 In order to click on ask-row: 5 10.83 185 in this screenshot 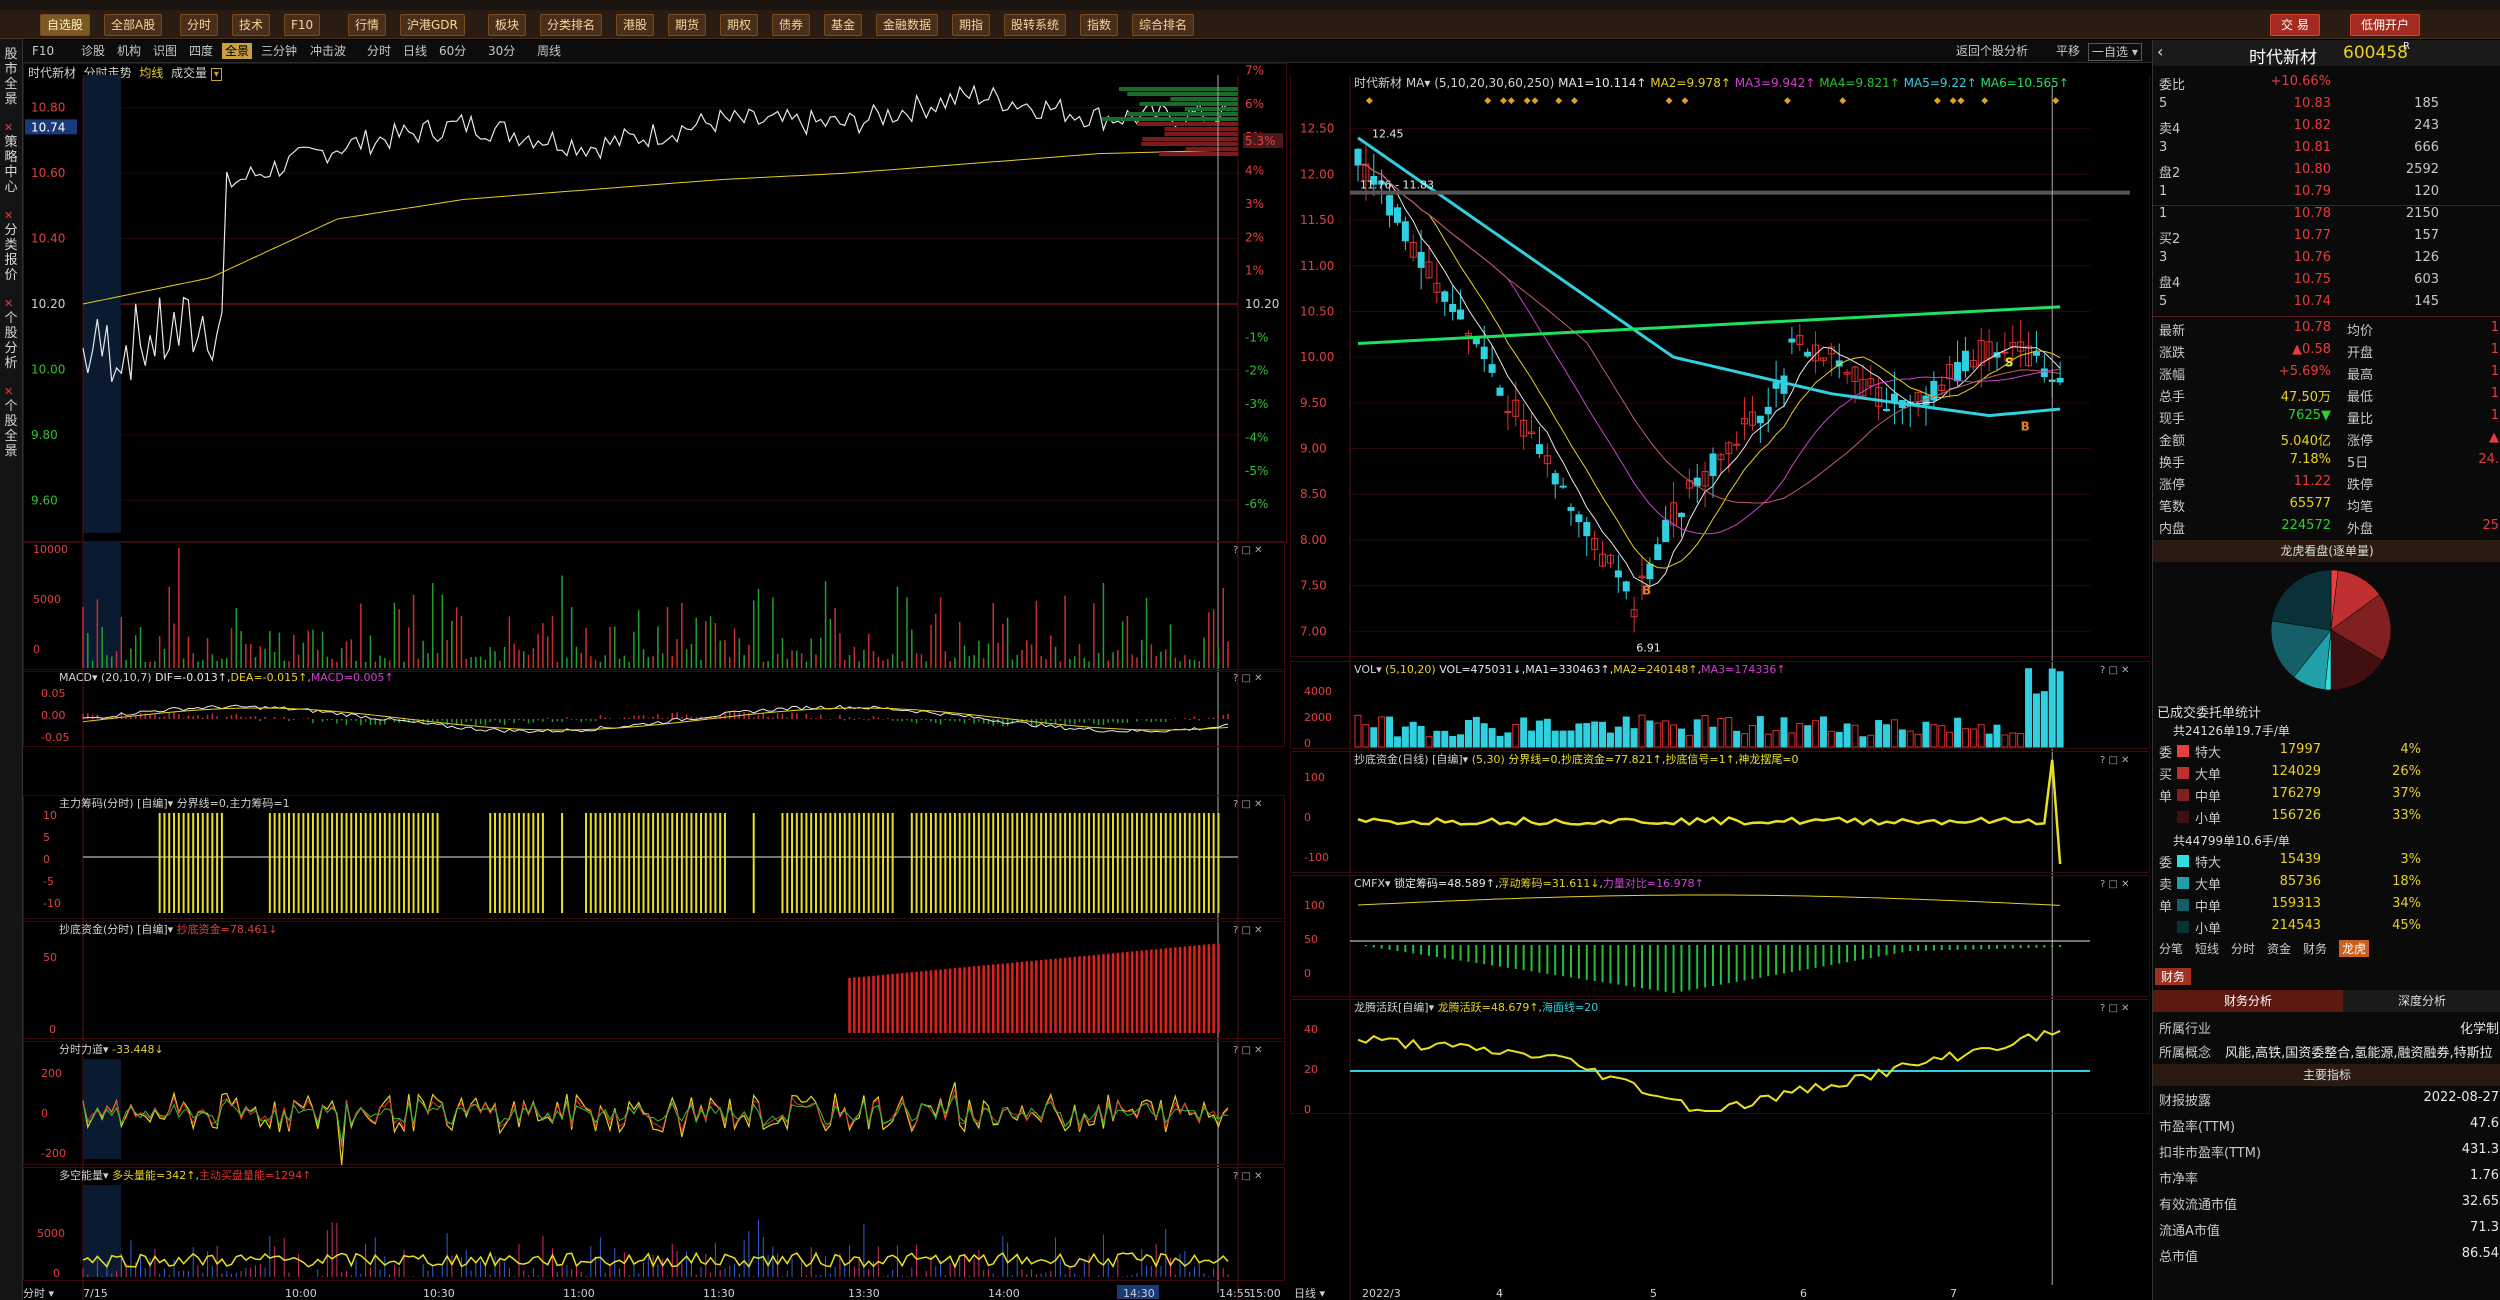, I will do `click(2326, 106)`.